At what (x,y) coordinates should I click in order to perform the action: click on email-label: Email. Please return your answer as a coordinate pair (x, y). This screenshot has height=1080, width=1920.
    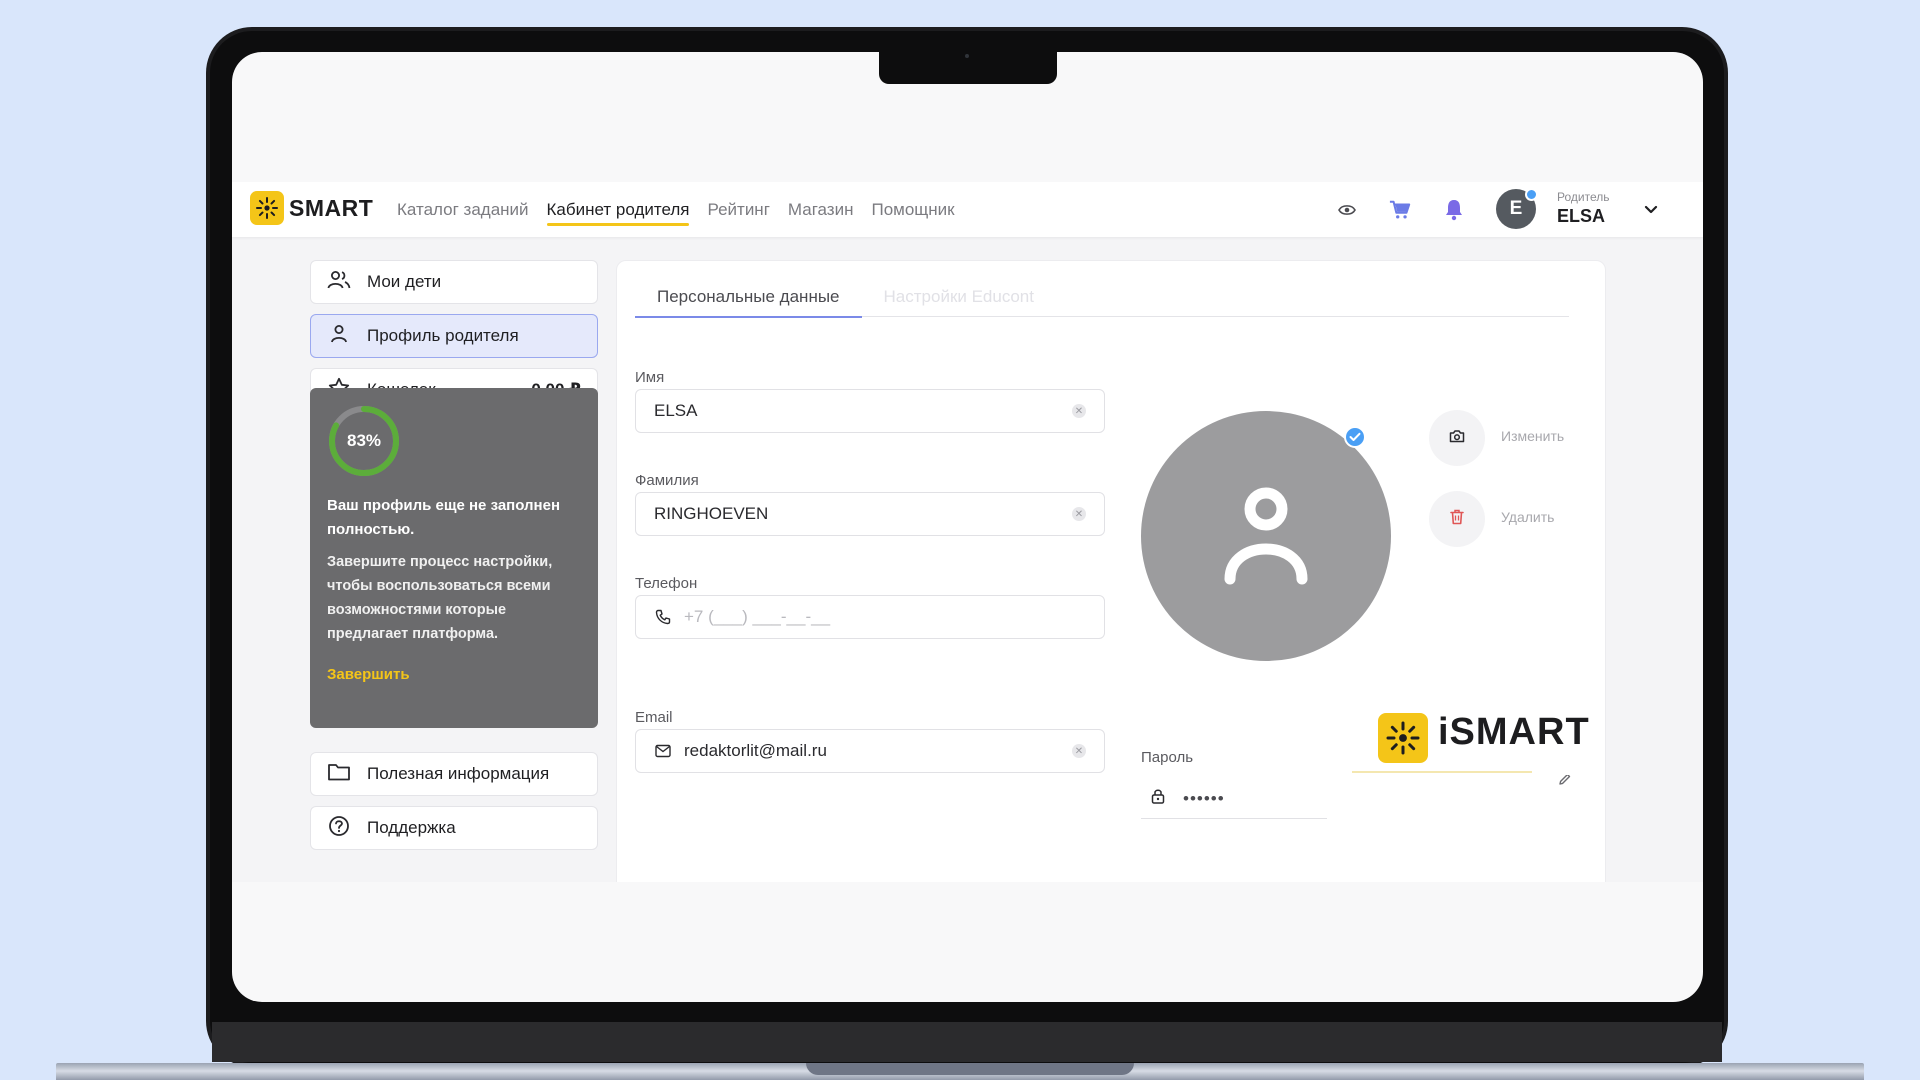
    Looking at the image, I should click on (654, 717).